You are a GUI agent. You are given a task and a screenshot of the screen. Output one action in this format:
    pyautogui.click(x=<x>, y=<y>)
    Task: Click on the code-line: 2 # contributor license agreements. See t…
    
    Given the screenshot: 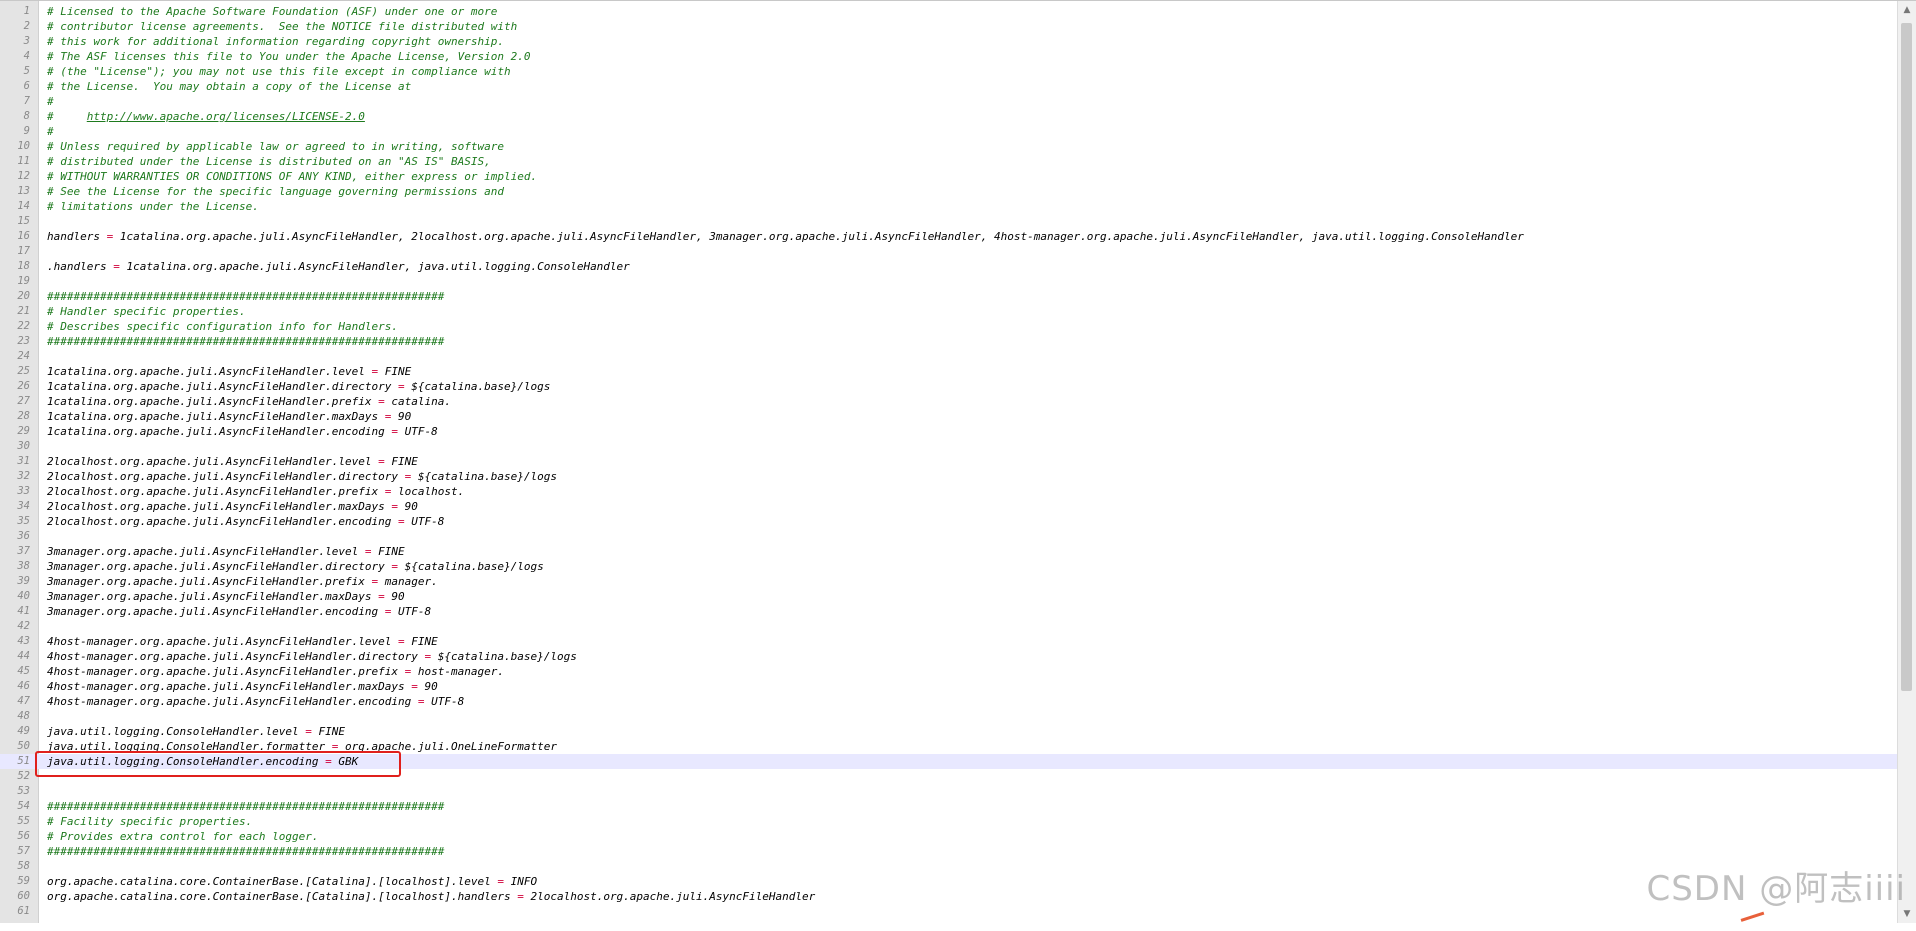 What is the action you would take?
    pyautogui.click(x=949, y=26)
    